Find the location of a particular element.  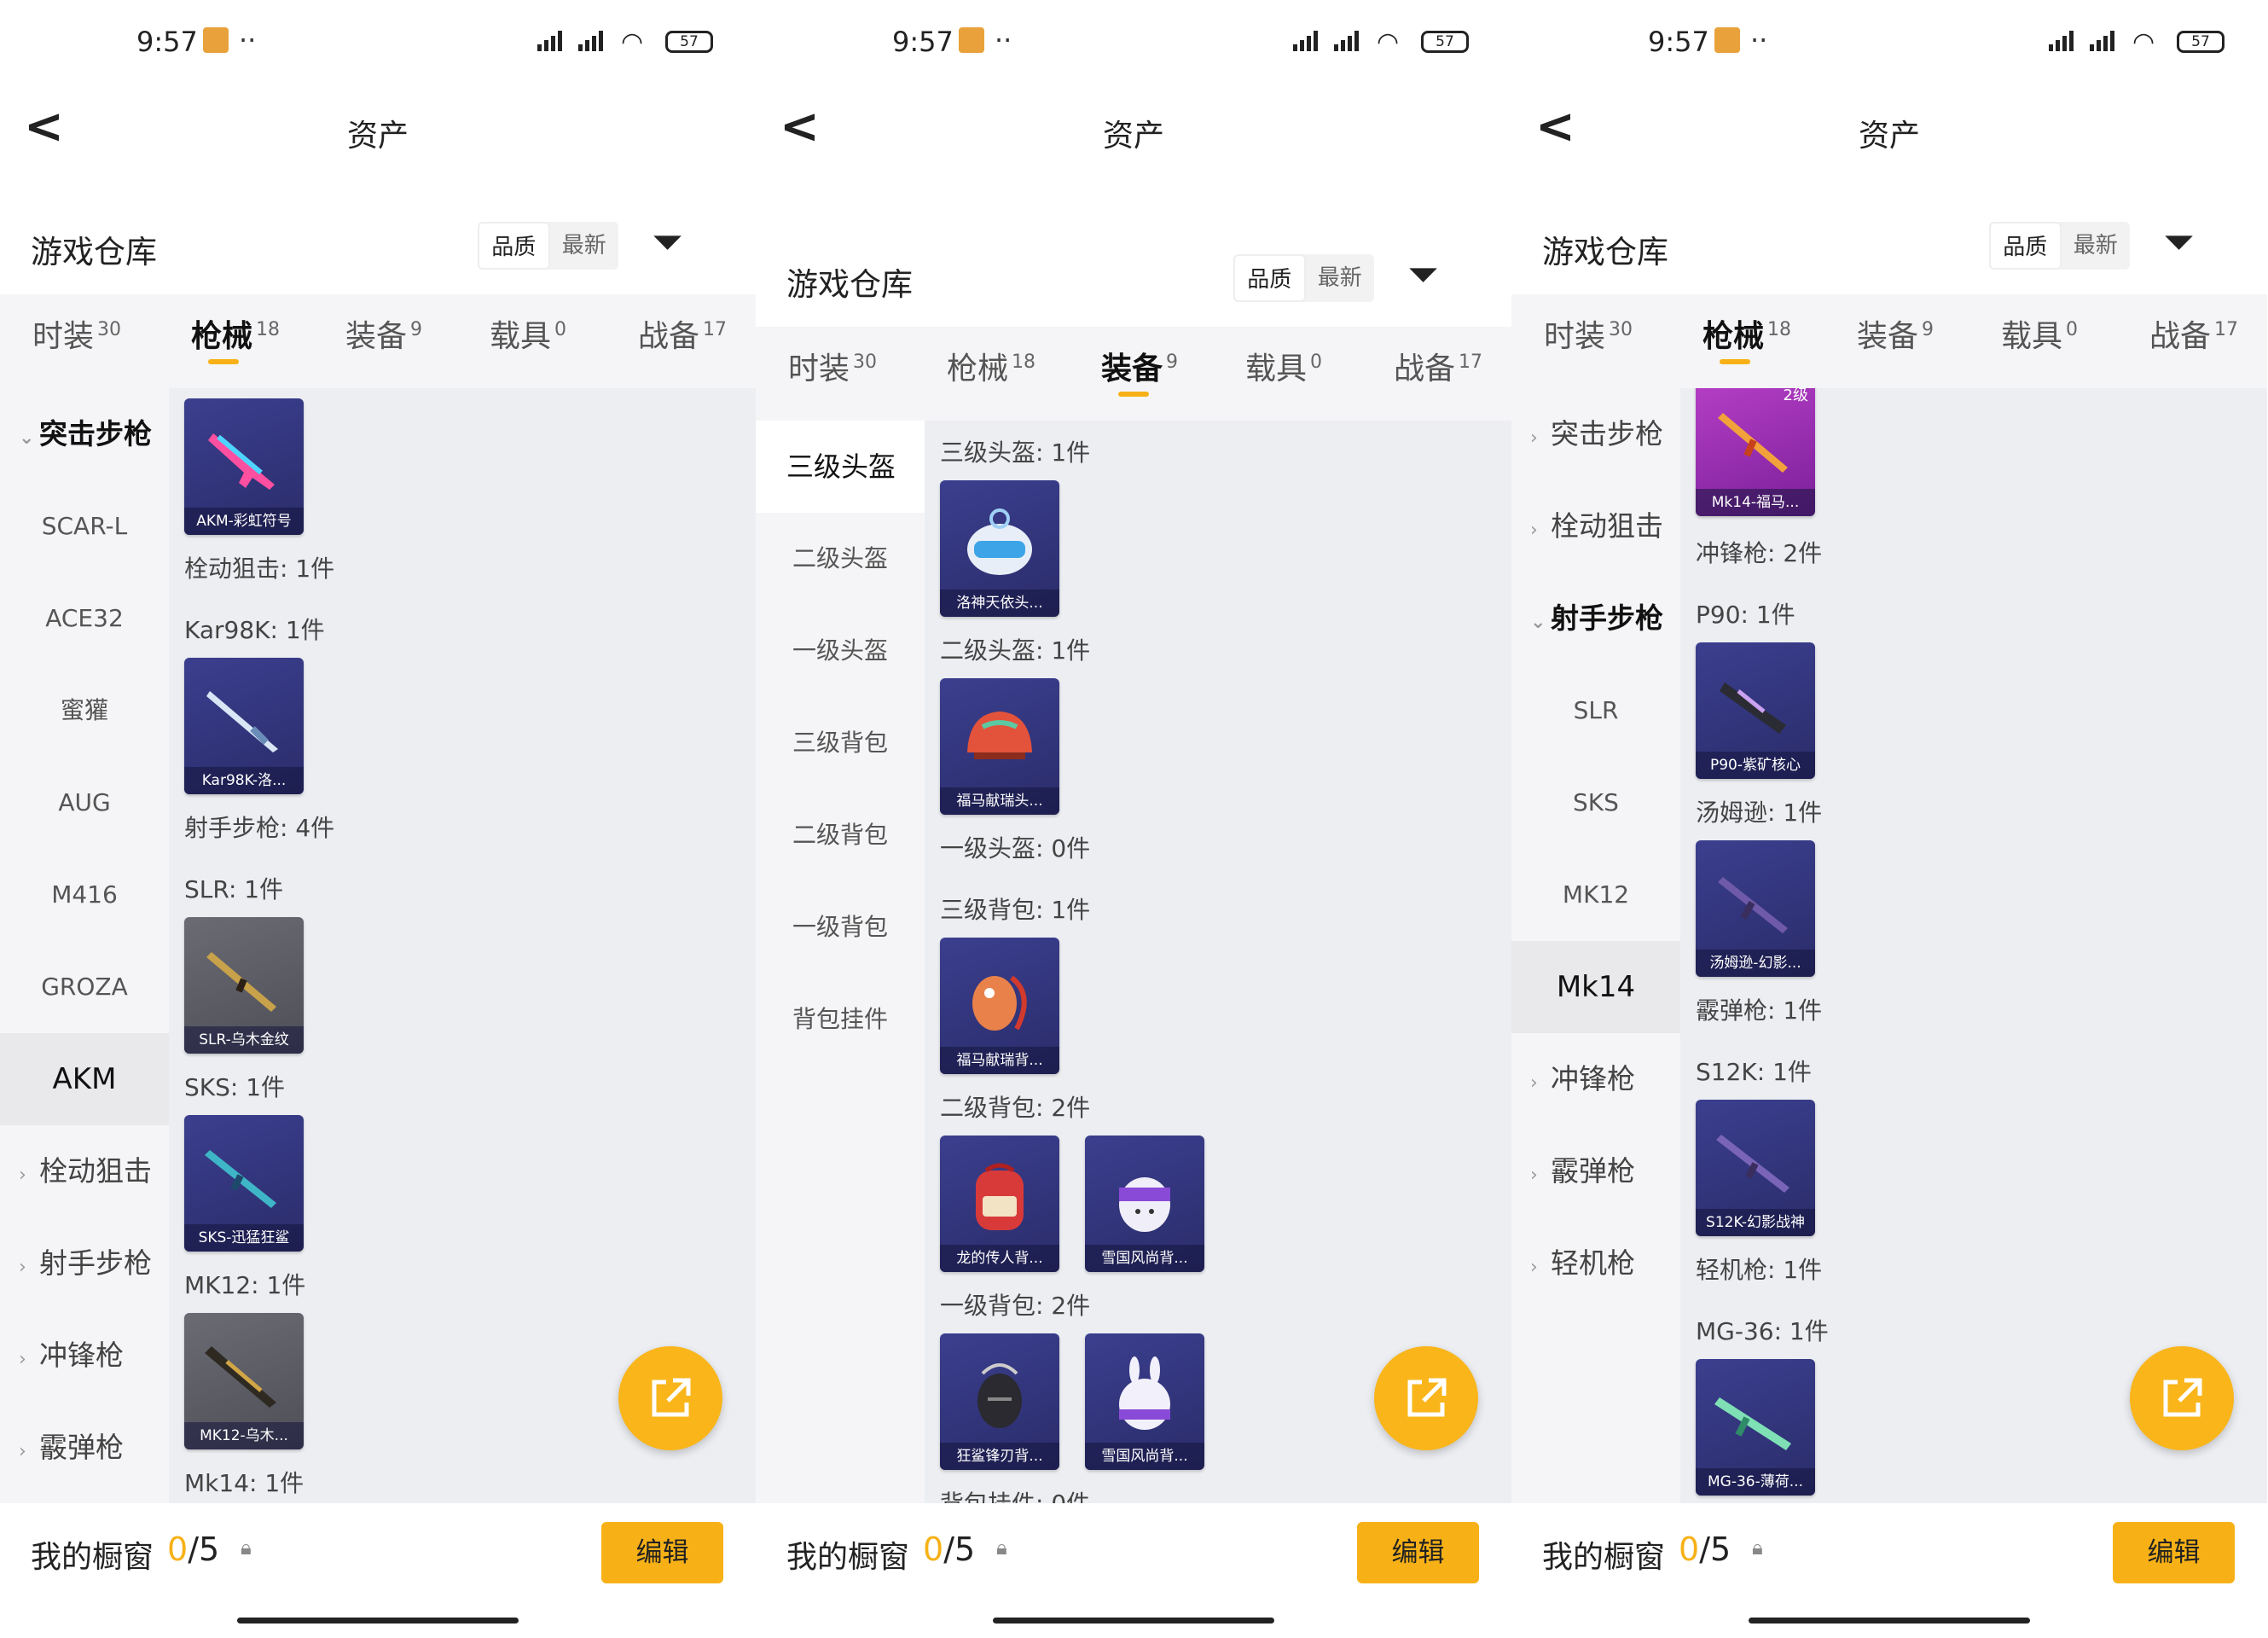

sidebar-item-assault-rifles: ⌄ 突击步枪 is located at coordinates (84, 434).